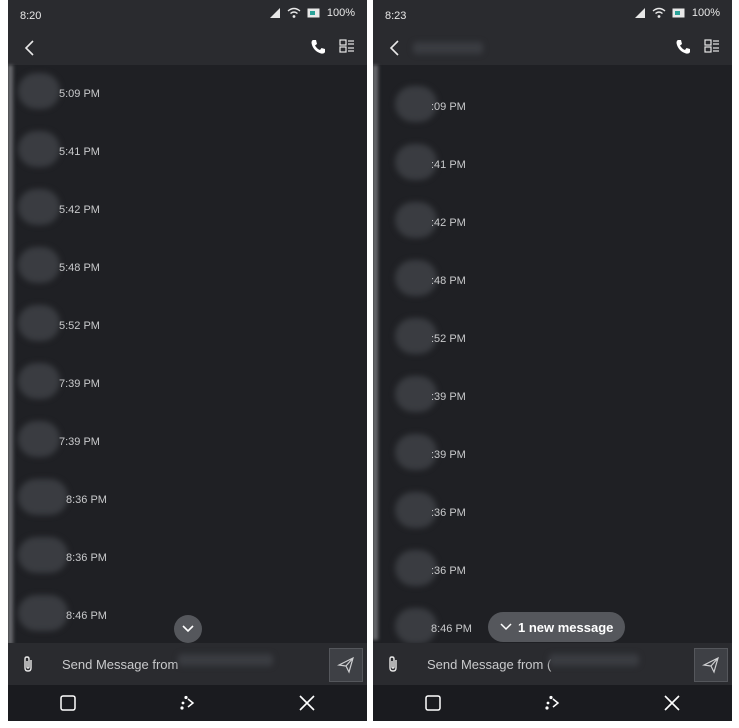 This screenshot has width=739, height=728. What do you see at coordinates (128, 95) in the screenshot?
I see `message-item: 5:09 PM` at bounding box center [128, 95].